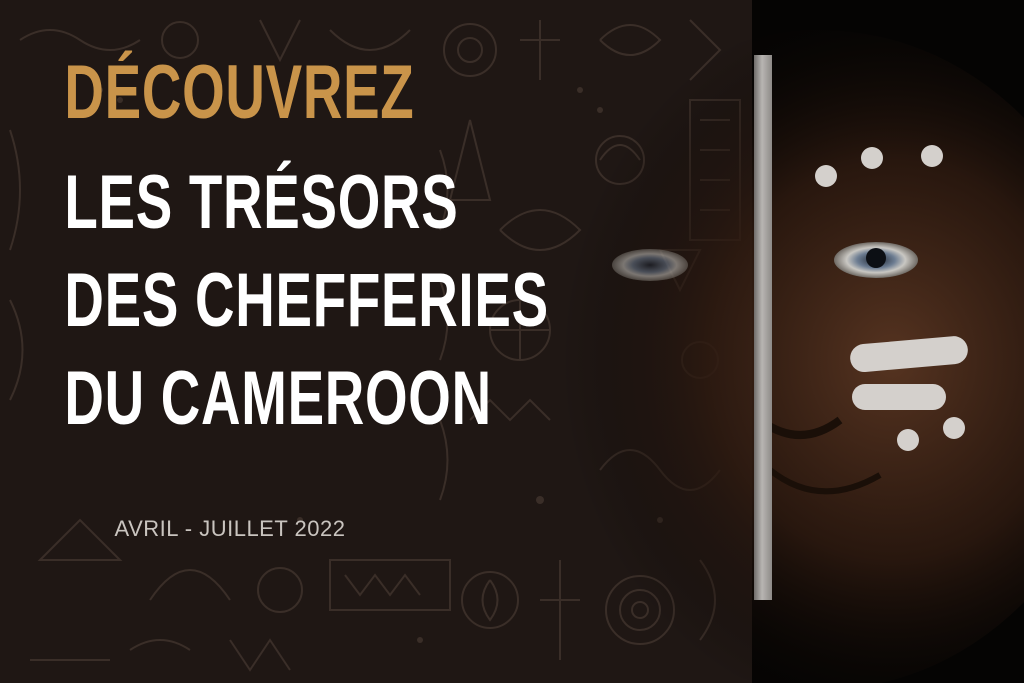  What do you see at coordinates (306, 300) in the screenshot?
I see `headline-line-chiefdoms: DES CHEFFERIES` at bounding box center [306, 300].